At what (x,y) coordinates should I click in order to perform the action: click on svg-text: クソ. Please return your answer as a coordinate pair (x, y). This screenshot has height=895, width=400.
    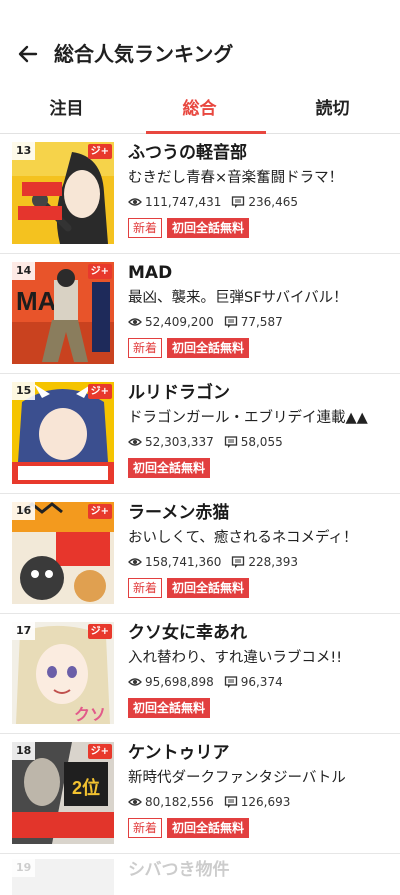
    Looking at the image, I should click on (90, 715).